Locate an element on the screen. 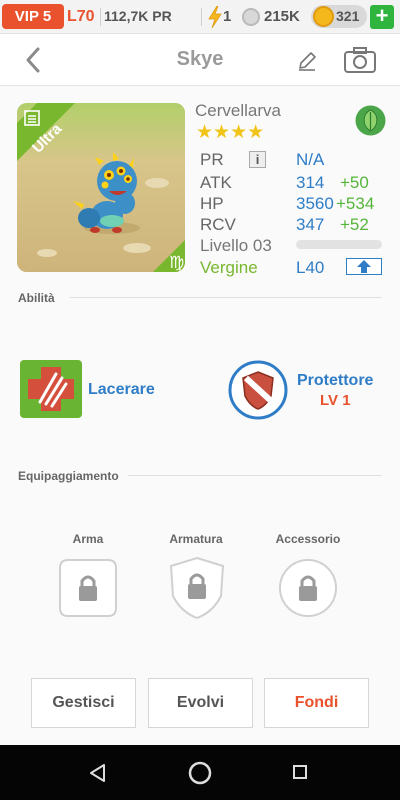  ability-name-protector: Protettore is located at coordinates (335, 381).